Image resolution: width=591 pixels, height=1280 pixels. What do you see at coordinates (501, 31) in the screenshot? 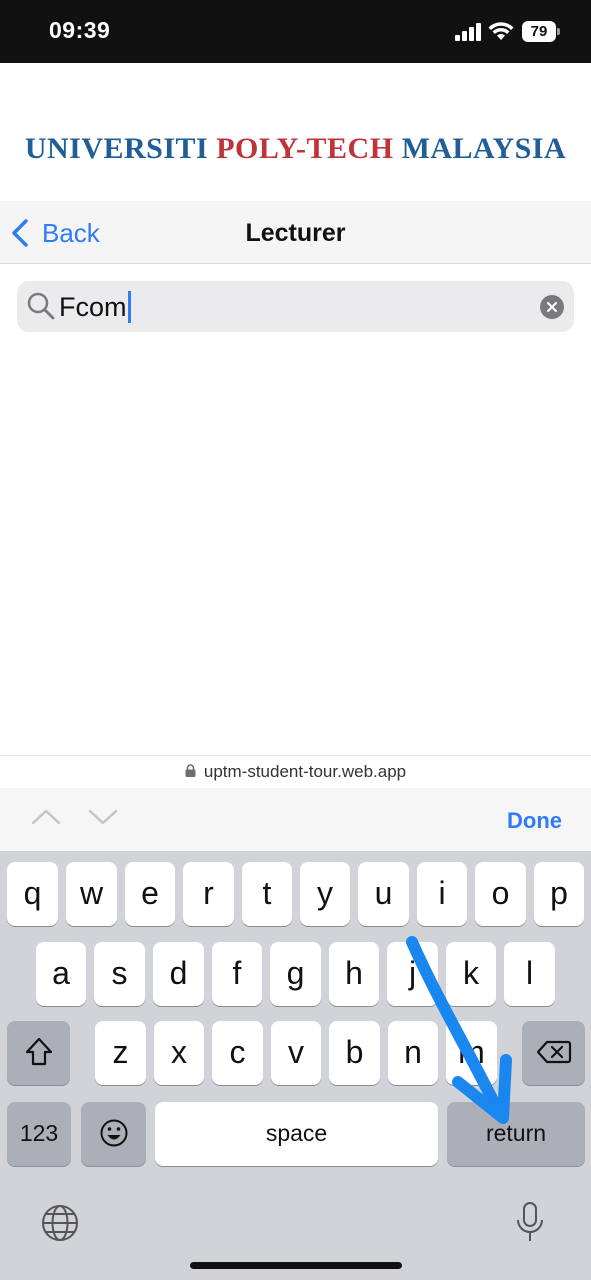
I see `wifi-icon` at bounding box center [501, 31].